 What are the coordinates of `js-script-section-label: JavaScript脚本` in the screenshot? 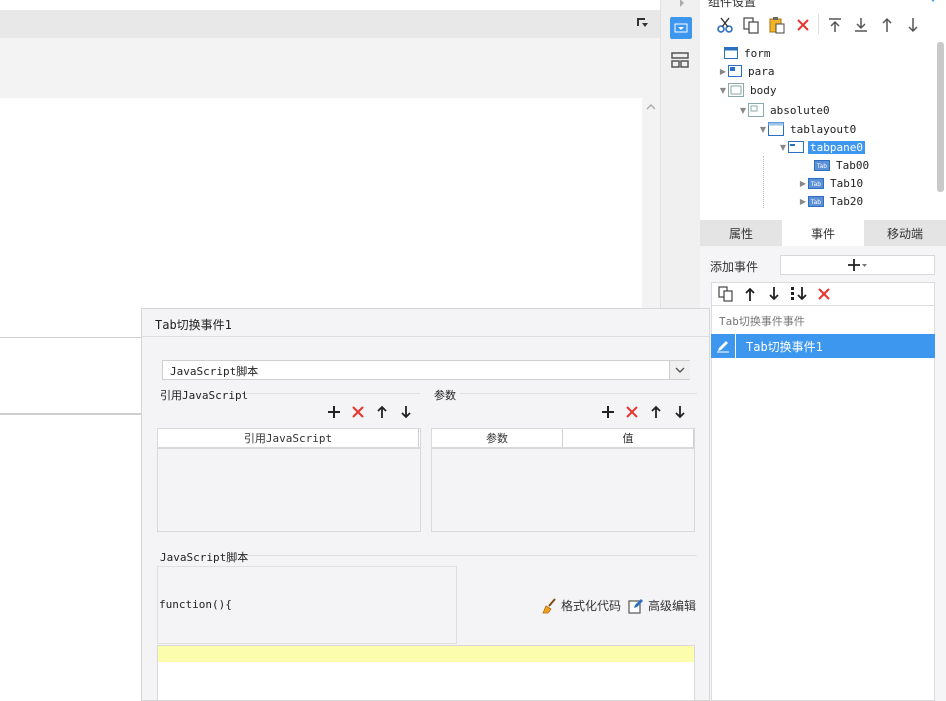 It's located at (204, 557).